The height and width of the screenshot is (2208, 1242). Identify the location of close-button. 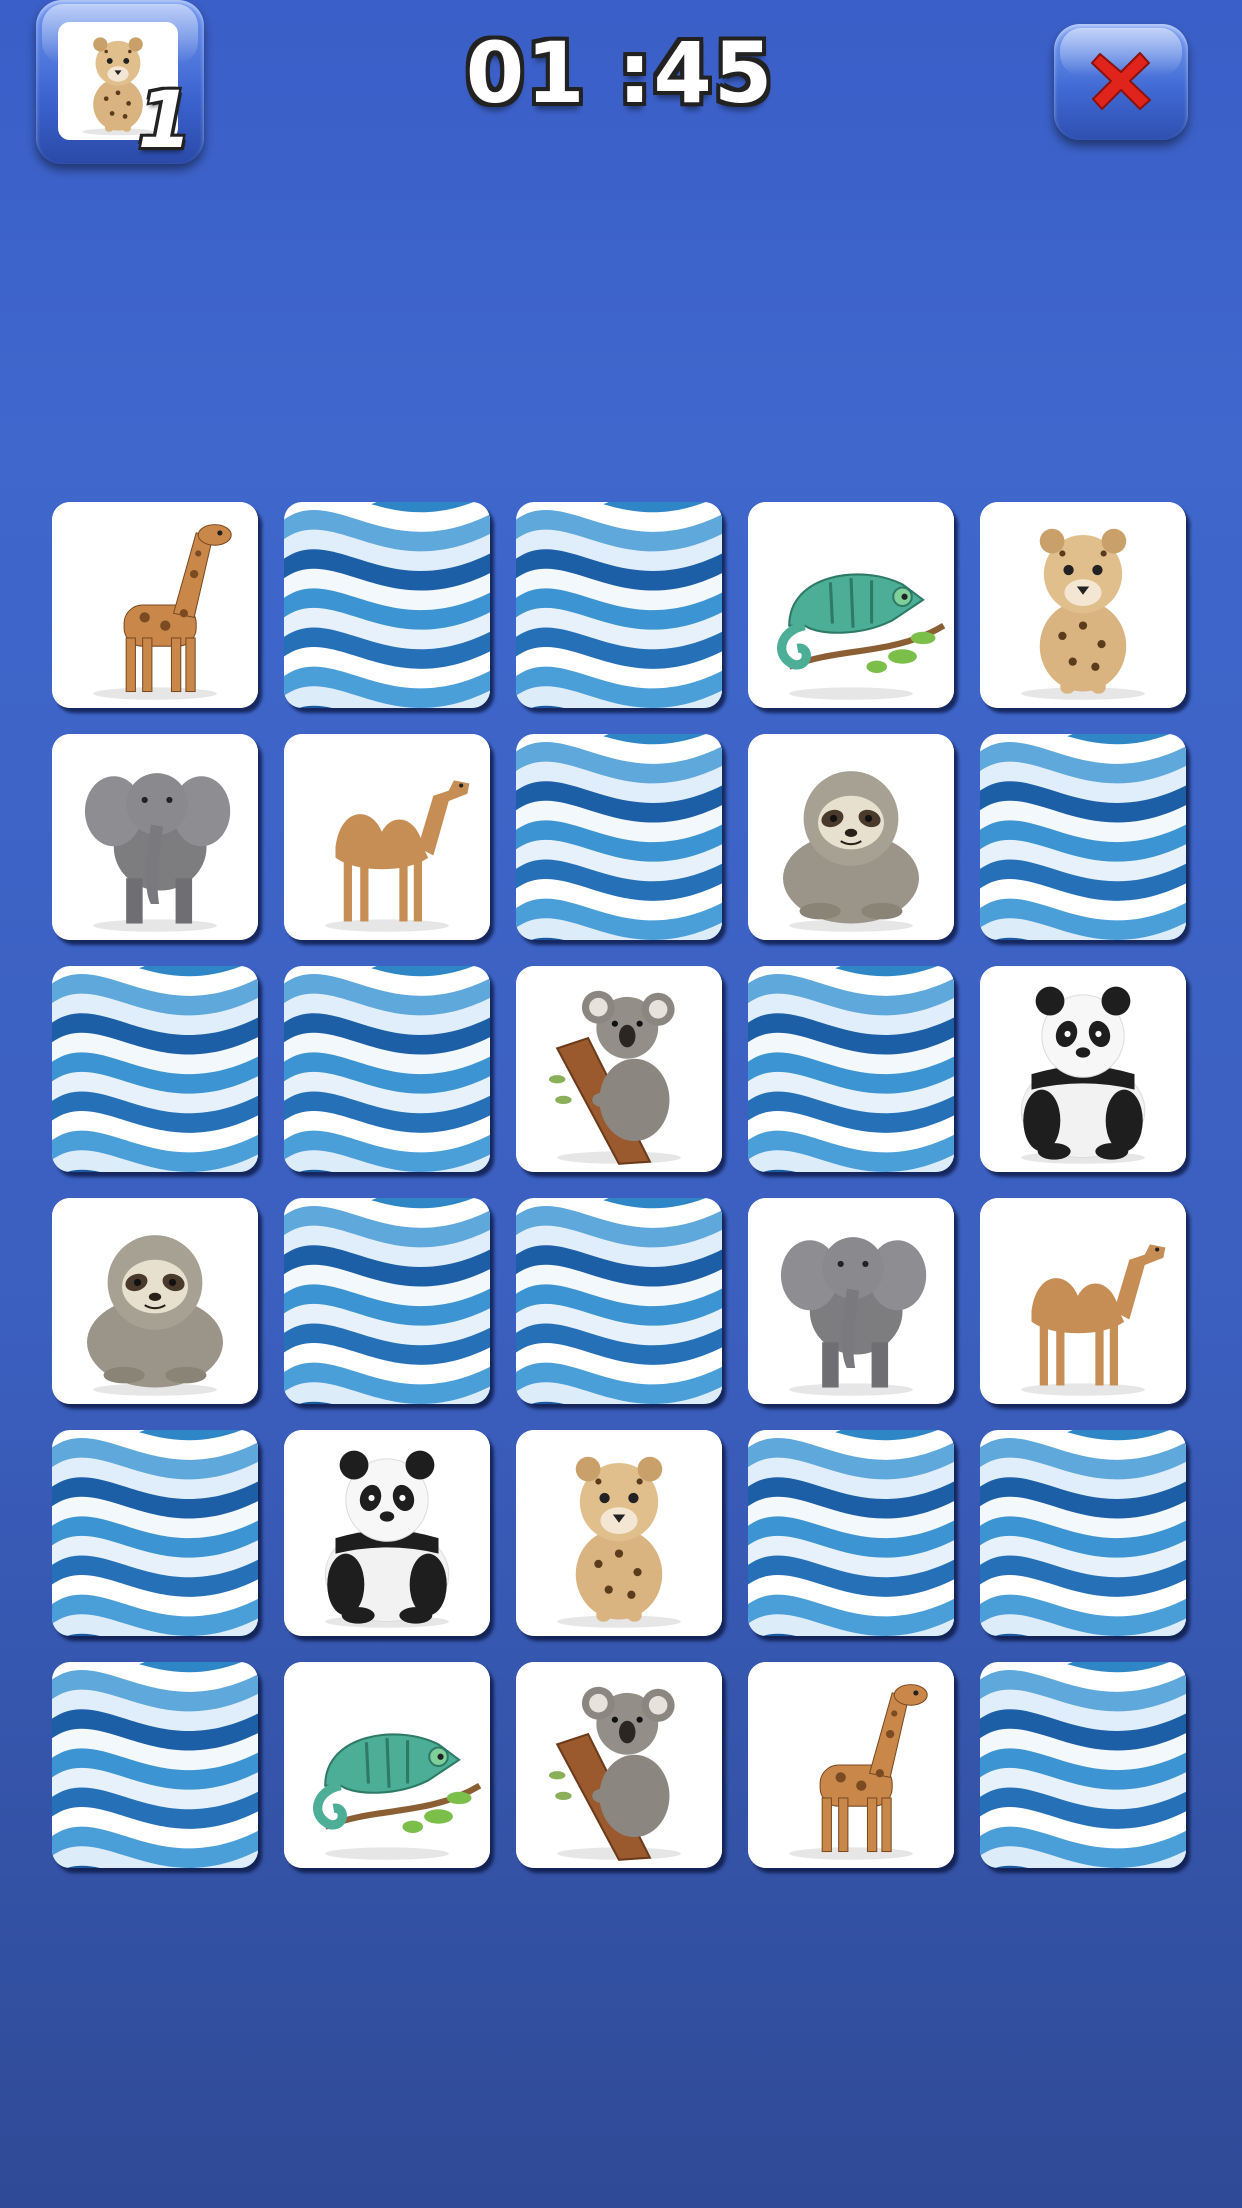
(1121, 82).